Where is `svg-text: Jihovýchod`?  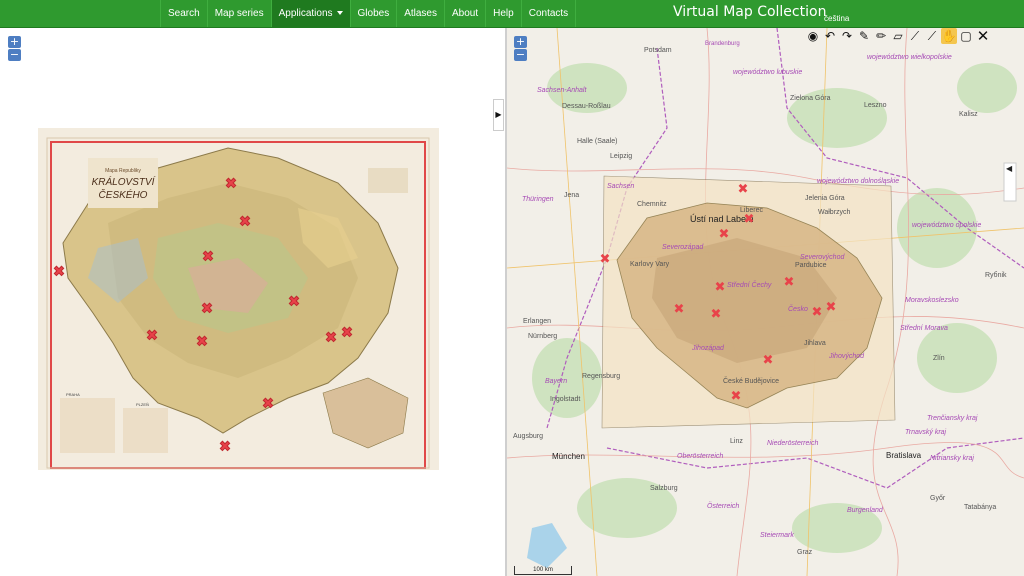 svg-text: Jihovýchod is located at coordinates (846, 356).